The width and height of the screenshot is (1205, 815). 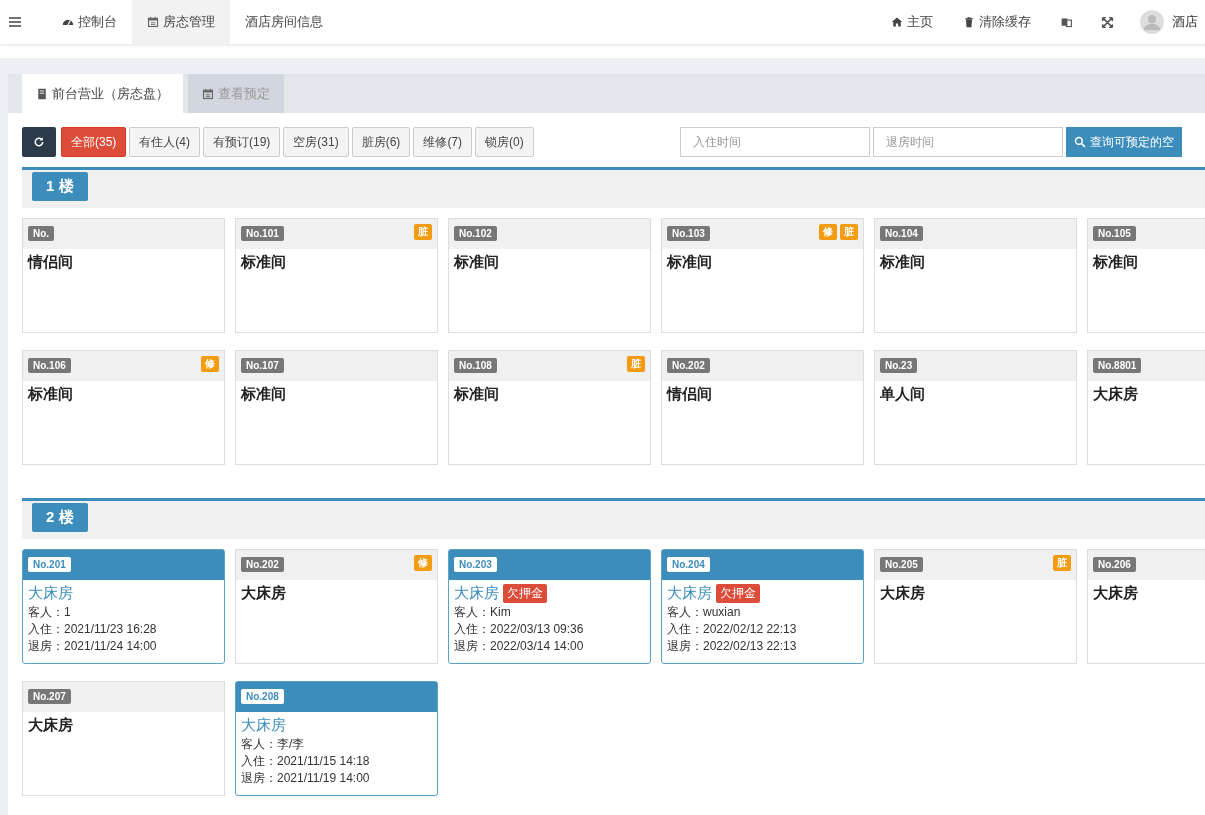 I want to click on floor-label: 1 楼, so click(x=60, y=186).